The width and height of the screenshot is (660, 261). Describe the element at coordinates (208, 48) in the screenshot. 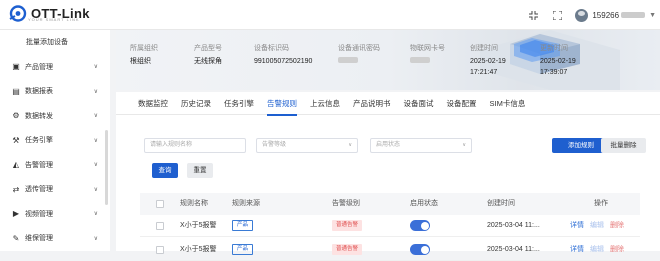

I see `info-label: 产品型号` at that location.